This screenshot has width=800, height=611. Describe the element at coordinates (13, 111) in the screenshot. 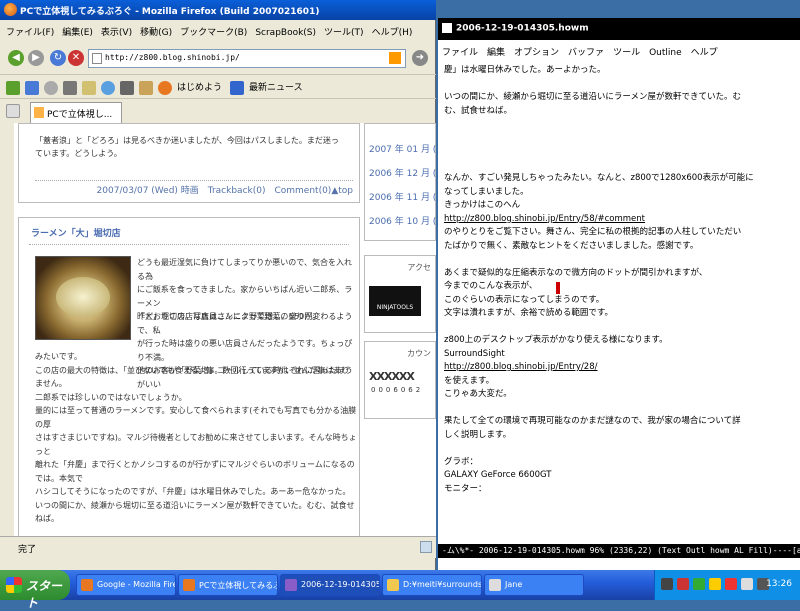

I see `tab-menu-icon` at that location.